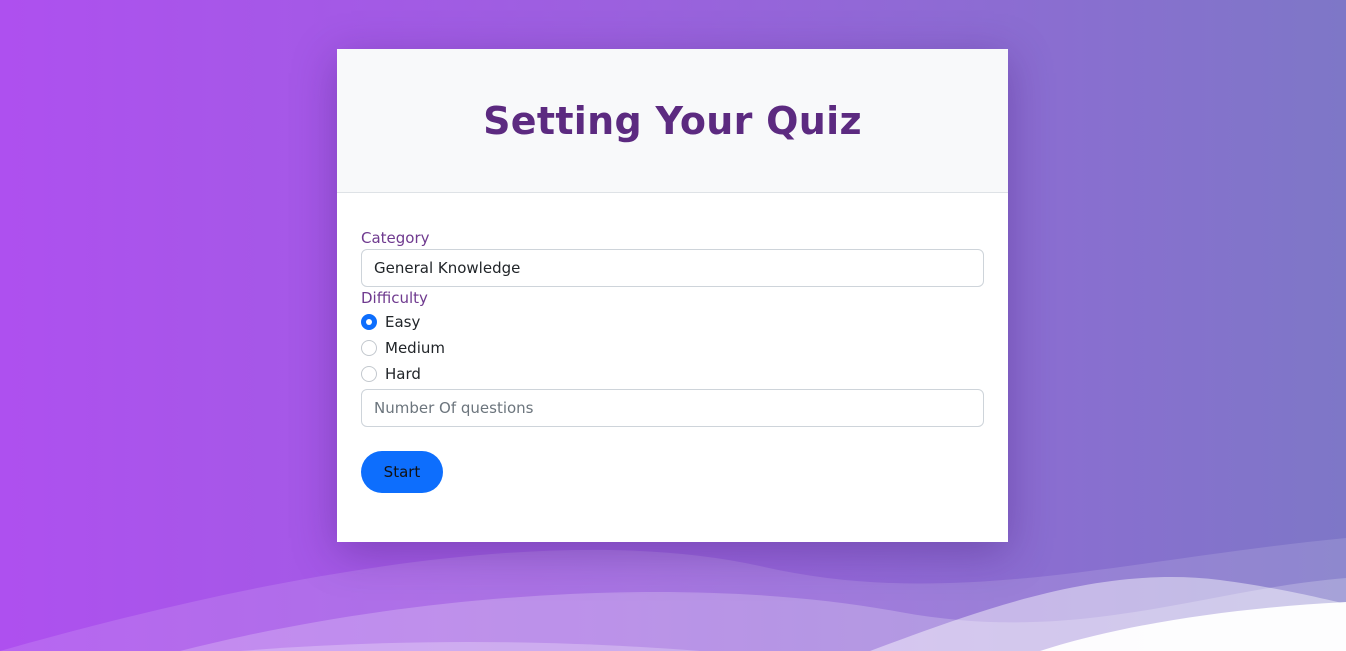 This screenshot has height=651, width=1346. Describe the element at coordinates (672, 348) in the screenshot. I see `difficulty-option-medium: Medium` at that location.